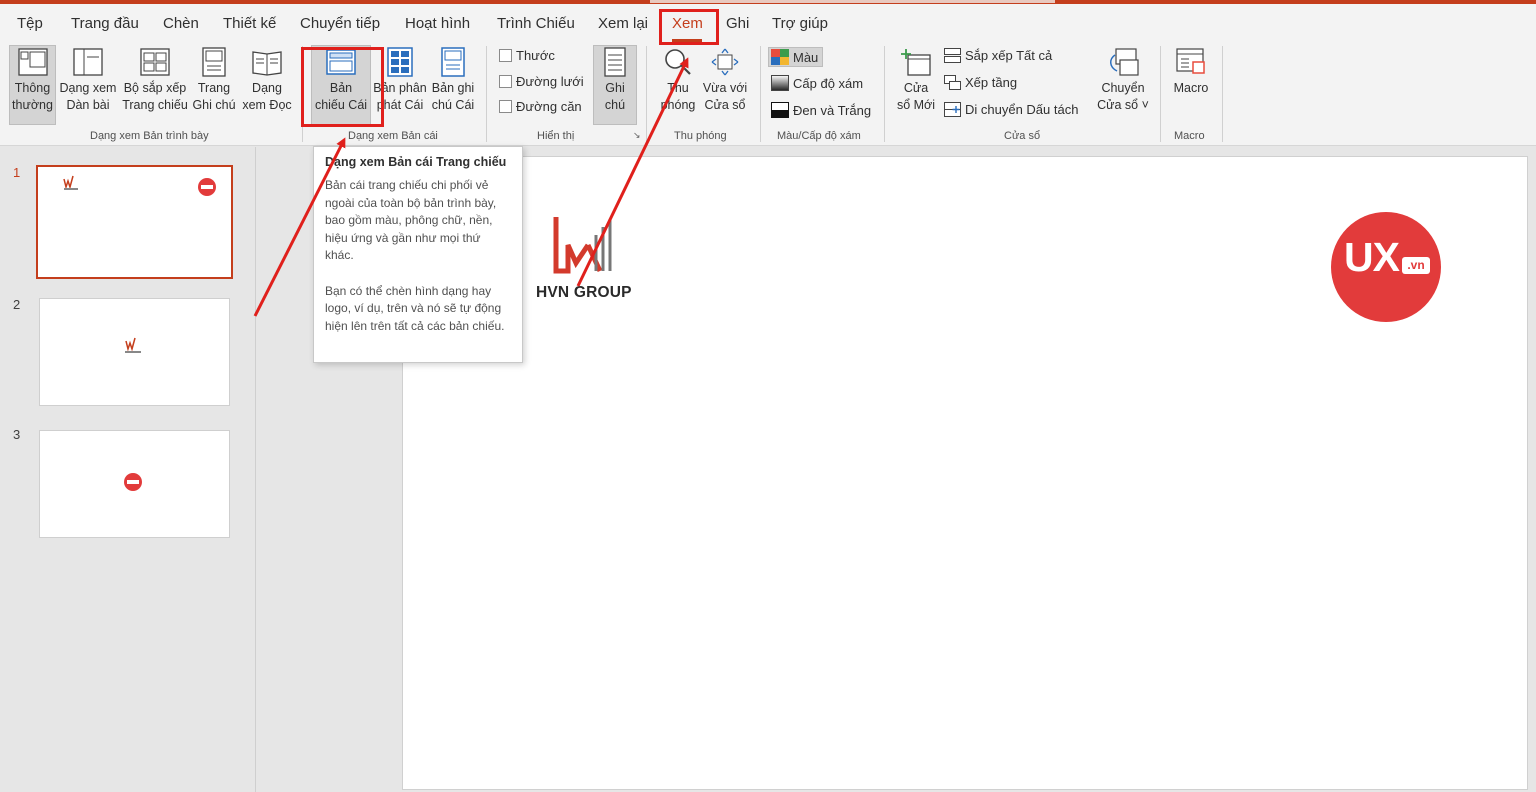 This screenshot has height=792, width=1536. What do you see at coordinates (916, 105) in the screenshot?
I see `new-window-label-2: sổ Mới` at bounding box center [916, 105].